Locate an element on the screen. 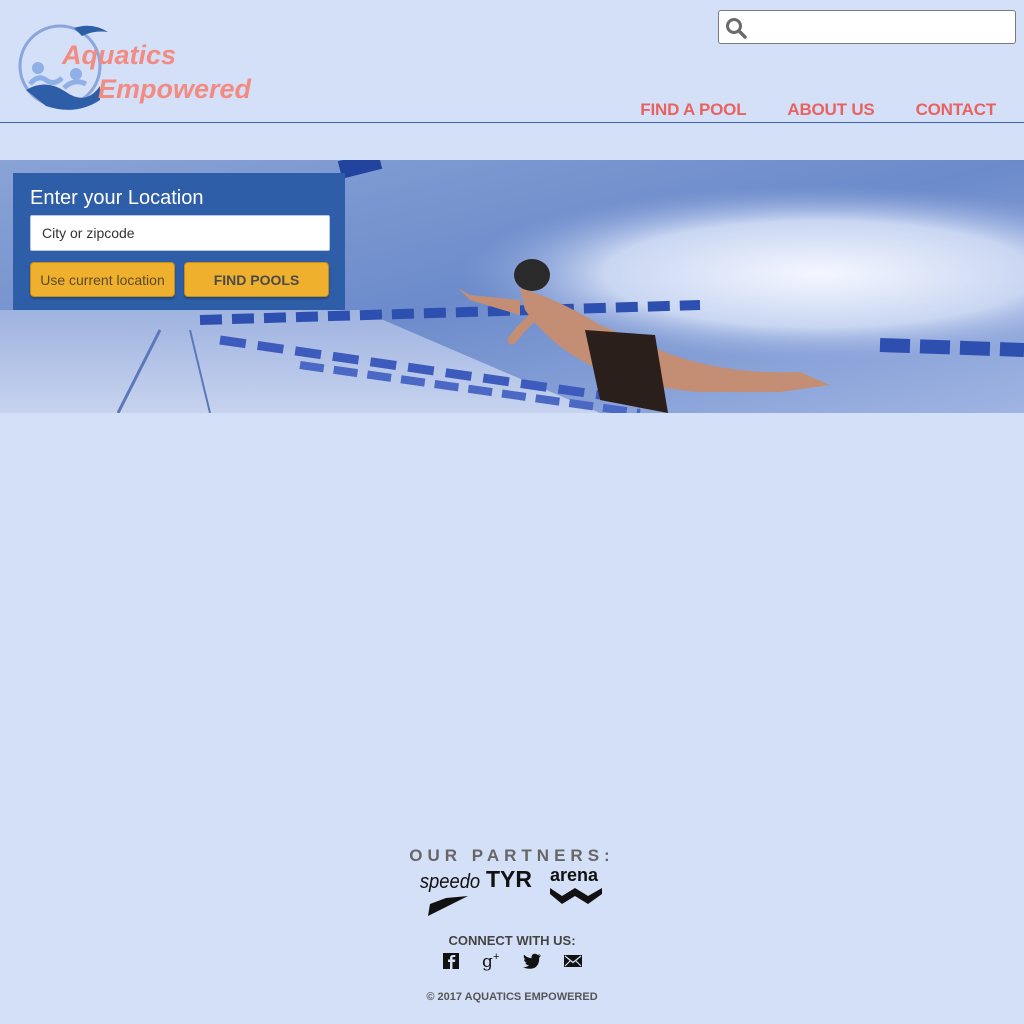 The height and width of the screenshot is (1024, 1024). speedo-logo: speedo is located at coordinates (450, 893).